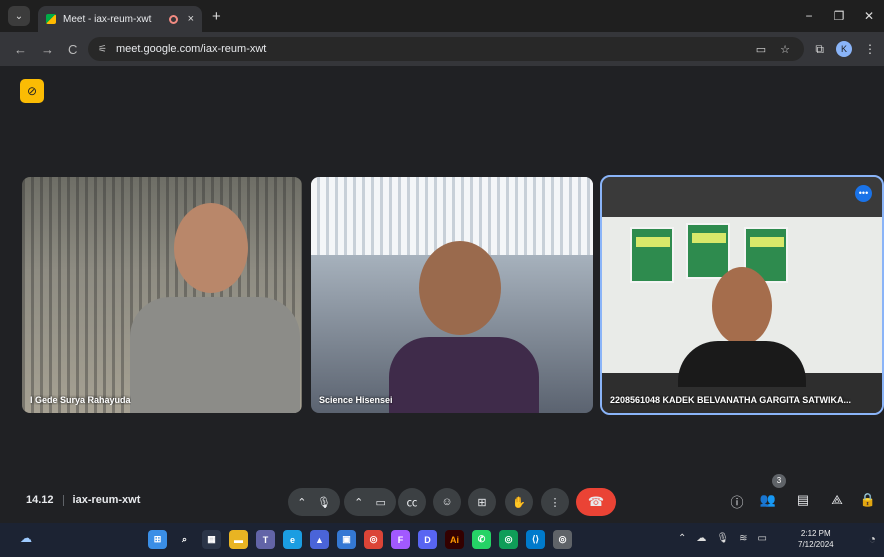  Describe the element at coordinates (19, 16) in the screenshot. I see `tab-search-icon: ⌄` at that location.